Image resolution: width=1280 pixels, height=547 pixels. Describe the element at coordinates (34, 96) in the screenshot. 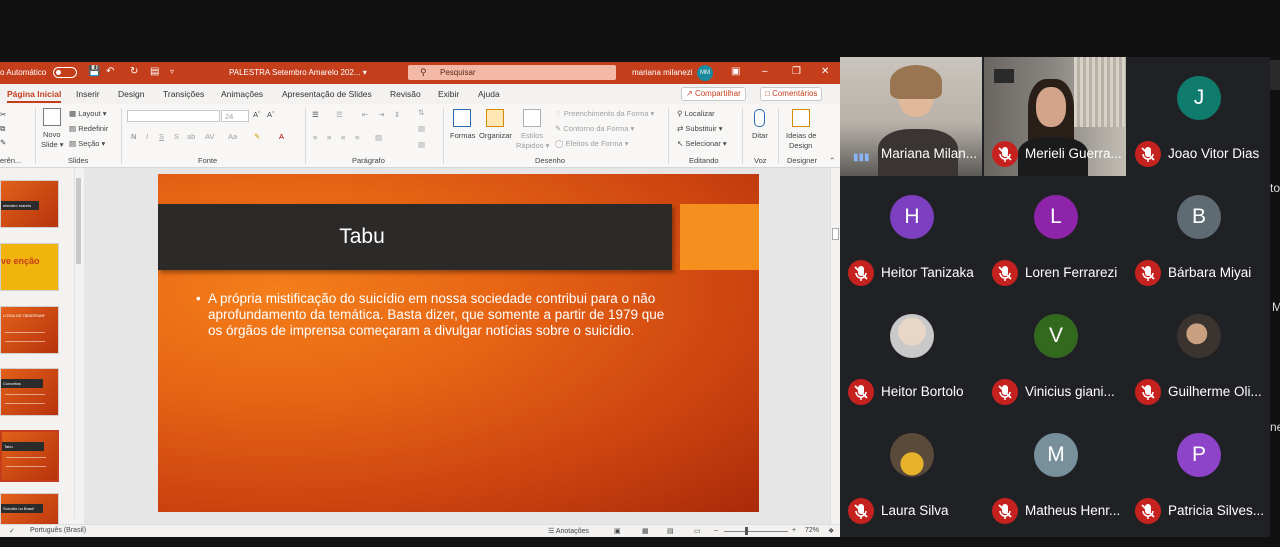

I see `tab-pagina-inicial: Página Inicial` at that location.